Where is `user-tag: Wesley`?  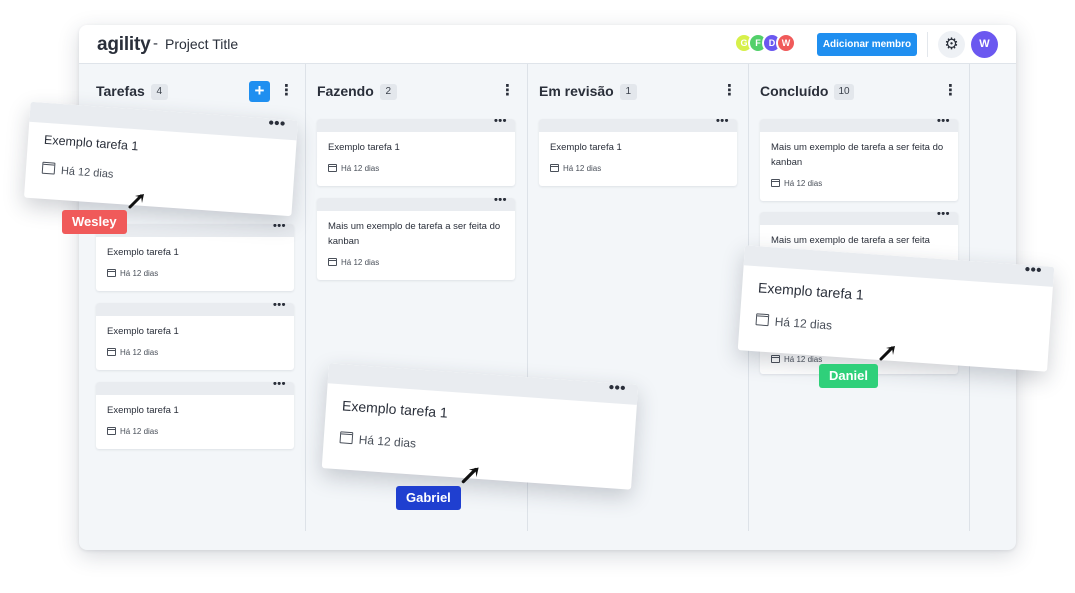 user-tag: Wesley is located at coordinates (94, 222).